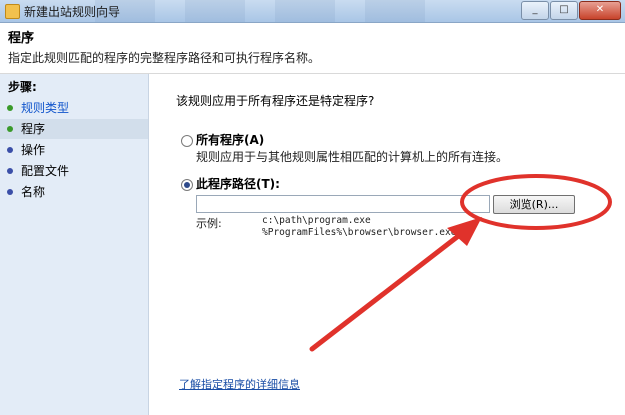 The height and width of the screenshot is (415, 625). What do you see at coordinates (312, 48) in the screenshot?
I see `wizard-header: 程序 指定此规则匹配的程序的完整程序路径和可执行程序名称。` at bounding box center [312, 48].